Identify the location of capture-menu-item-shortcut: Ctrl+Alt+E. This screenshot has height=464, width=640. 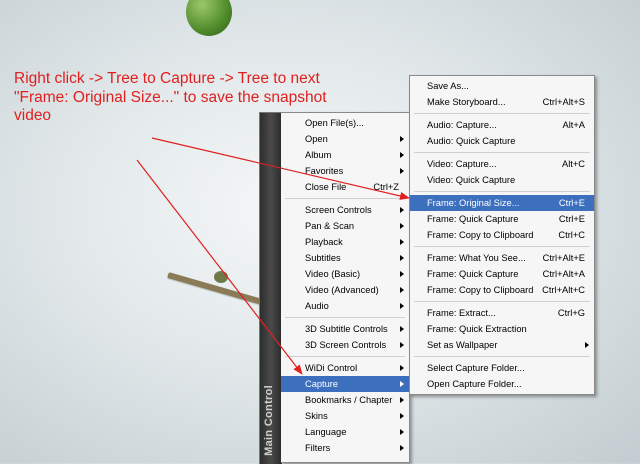
(563, 258).